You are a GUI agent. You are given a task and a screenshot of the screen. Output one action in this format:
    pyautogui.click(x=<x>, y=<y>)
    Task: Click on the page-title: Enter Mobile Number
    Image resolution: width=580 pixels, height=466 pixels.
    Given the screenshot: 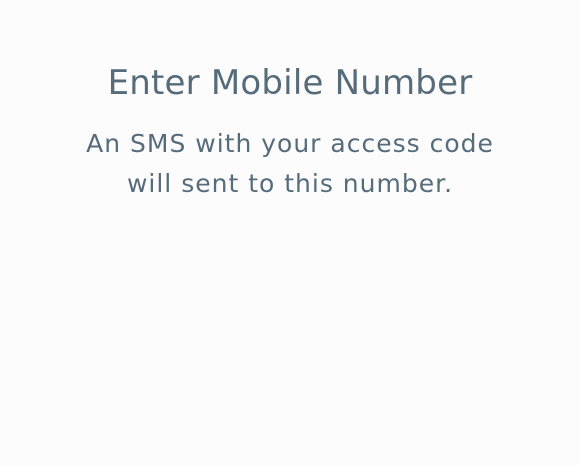 What is the action you would take?
    pyautogui.click(x=290, y=83)
    